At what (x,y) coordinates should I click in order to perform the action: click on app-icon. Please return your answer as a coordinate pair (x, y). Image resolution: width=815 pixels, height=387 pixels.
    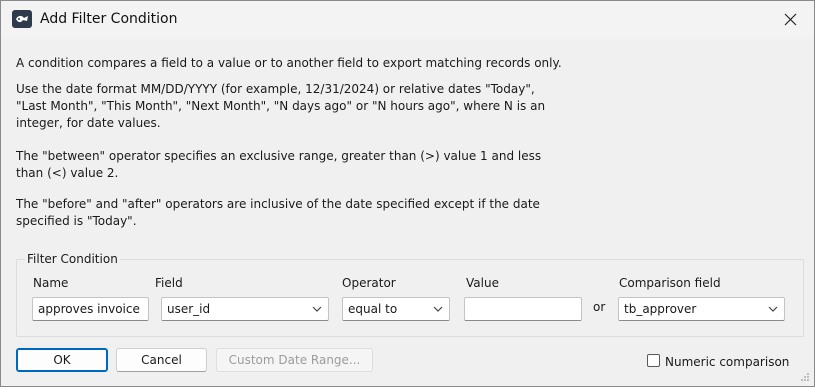
    Looking at the image, I should click on (22, 19).